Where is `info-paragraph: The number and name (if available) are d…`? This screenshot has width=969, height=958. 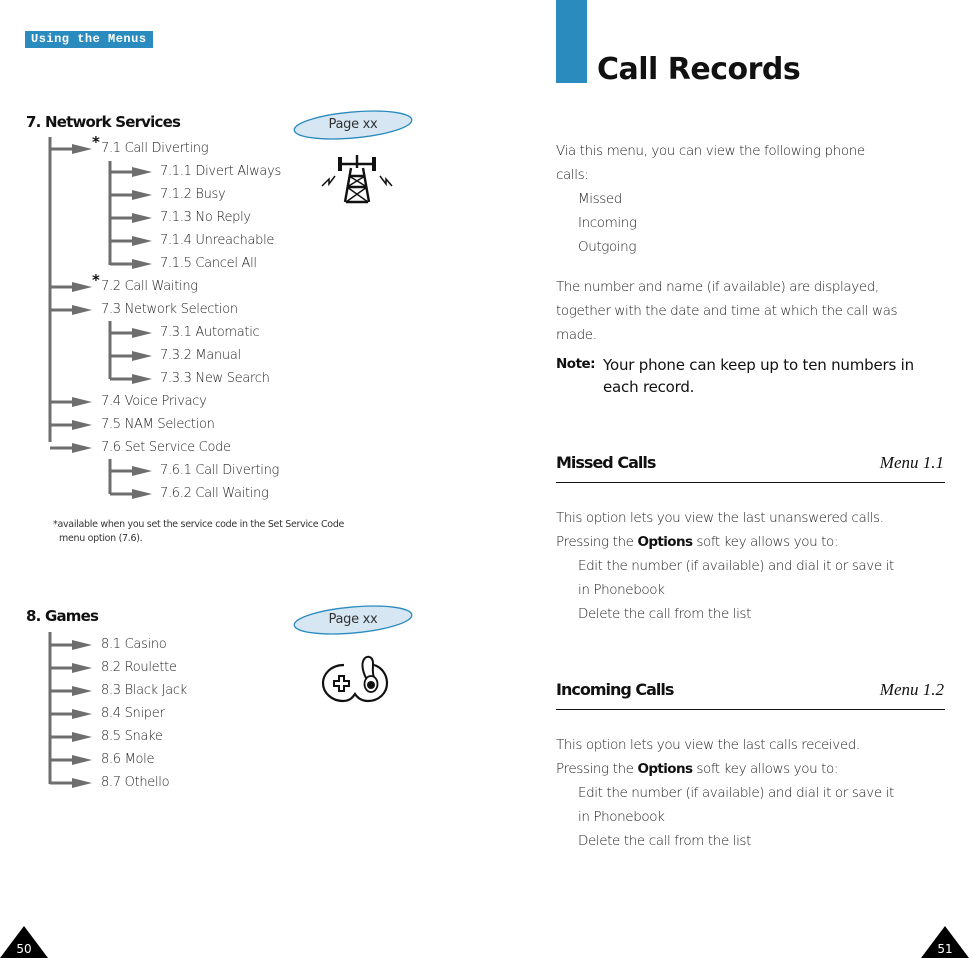 info-paragraph: The number and name (if available) are d… is located at coordinates (727, 311).